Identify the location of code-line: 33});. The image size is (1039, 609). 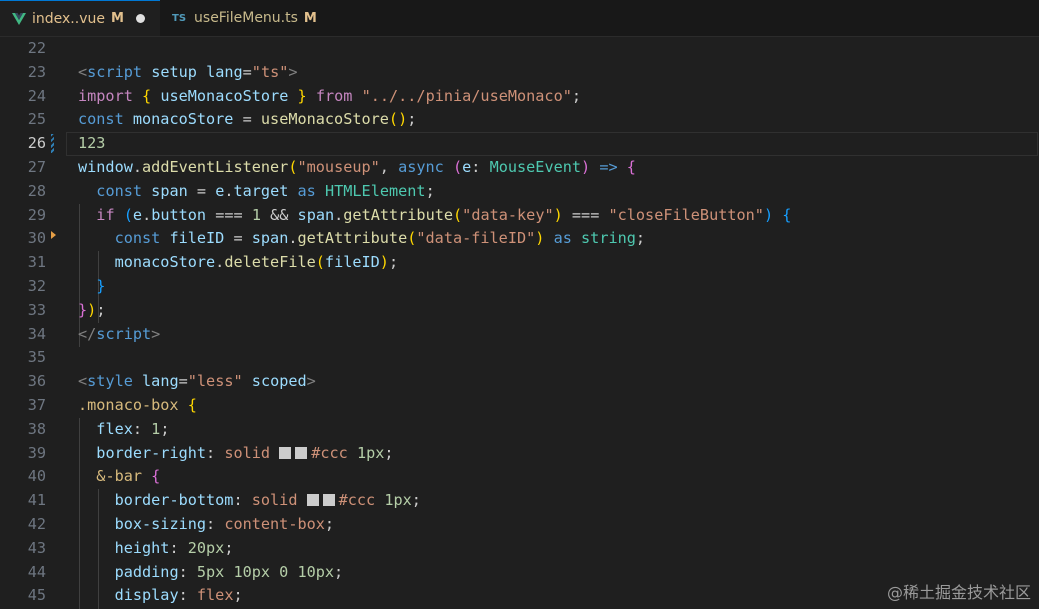
(519, 311).